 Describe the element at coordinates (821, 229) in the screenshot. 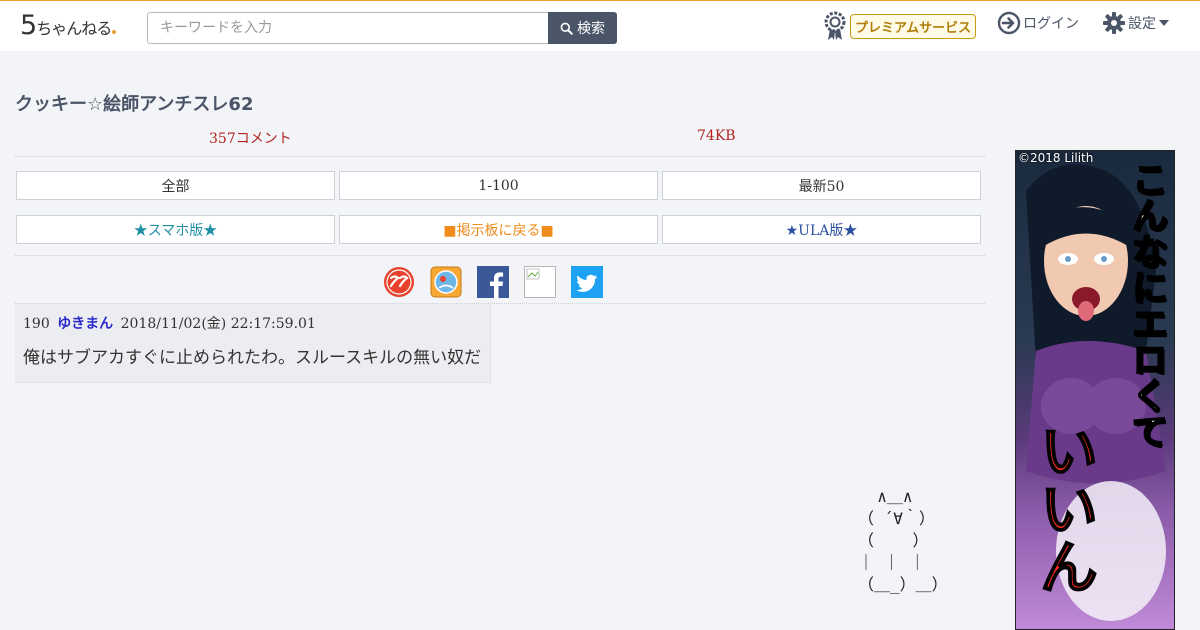

I see `nav-ula-button: ★ULA版★` at that location.